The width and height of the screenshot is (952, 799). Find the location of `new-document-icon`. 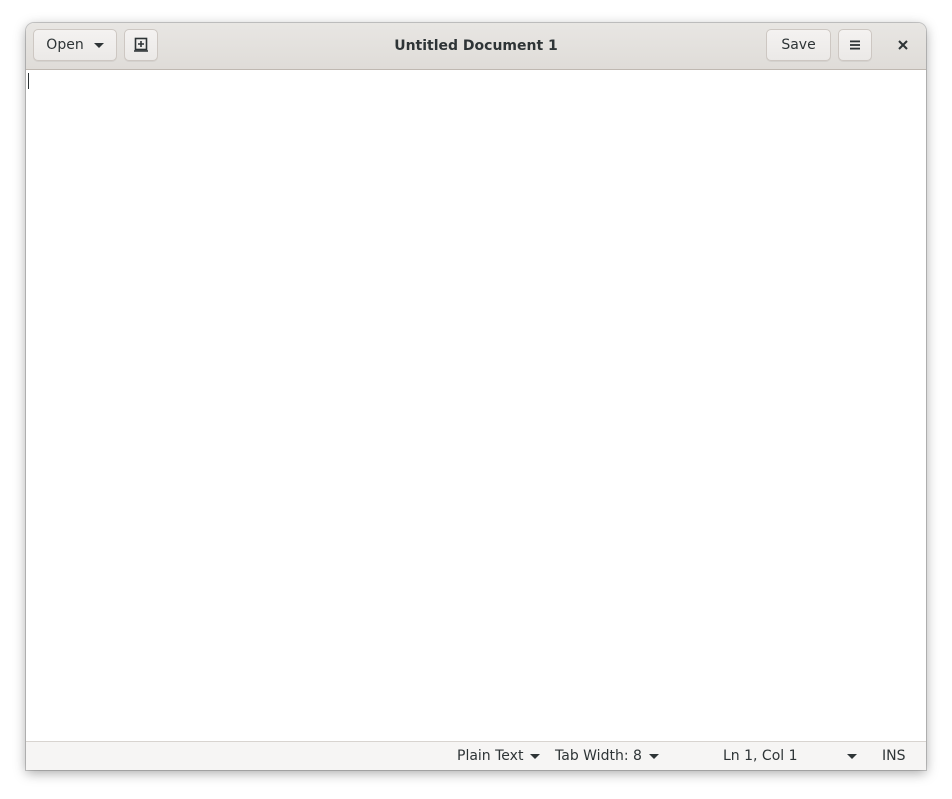

new-document-icon is located at coordinates (141, 44).